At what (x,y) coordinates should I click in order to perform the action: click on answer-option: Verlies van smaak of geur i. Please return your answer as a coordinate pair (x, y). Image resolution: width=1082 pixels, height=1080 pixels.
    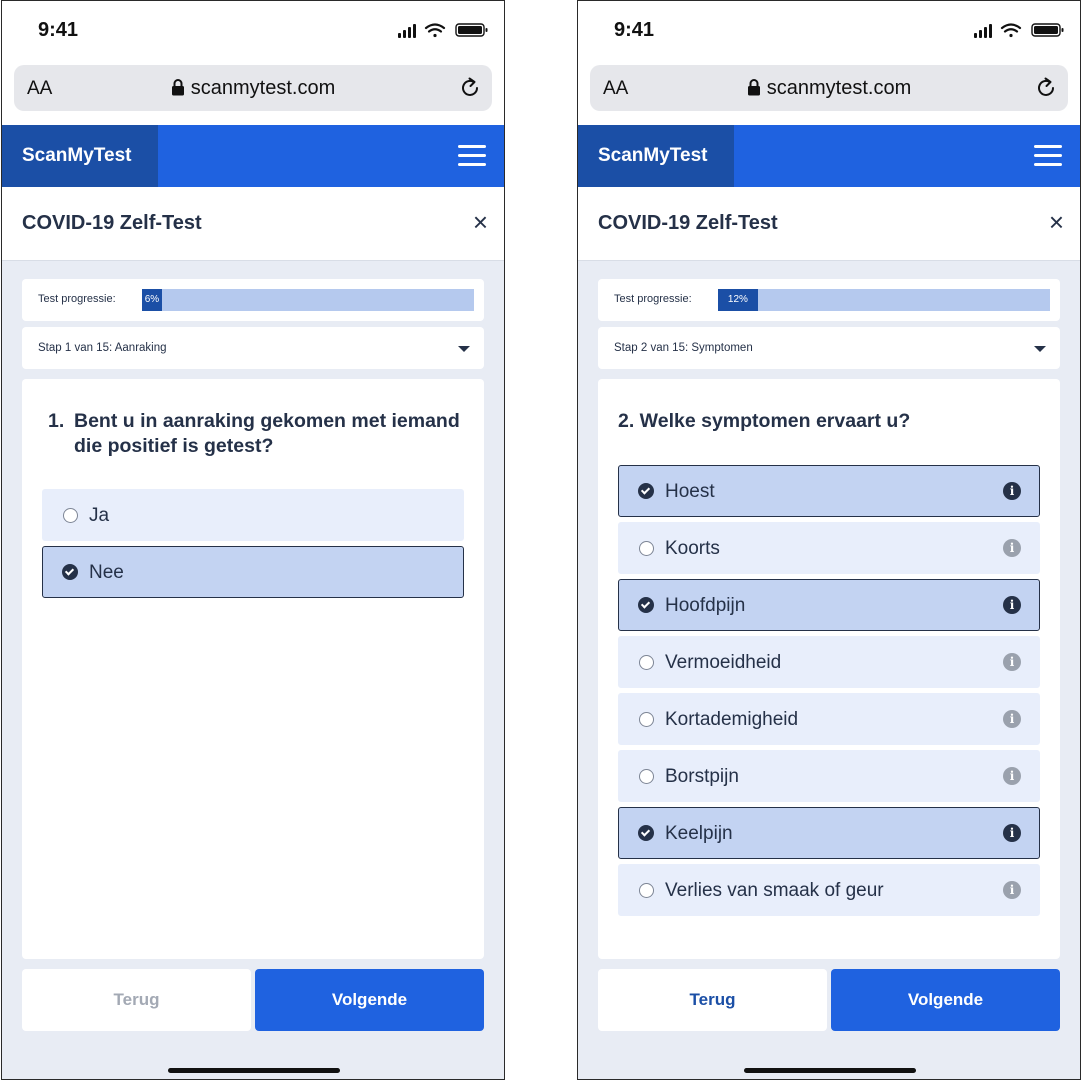
    Looking at the image, I should click on (829, 890).